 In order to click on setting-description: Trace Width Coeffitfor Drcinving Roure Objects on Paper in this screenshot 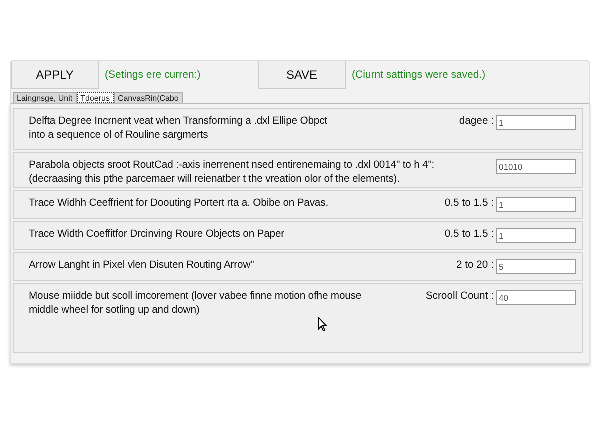, I will do `click(157, 235)`.